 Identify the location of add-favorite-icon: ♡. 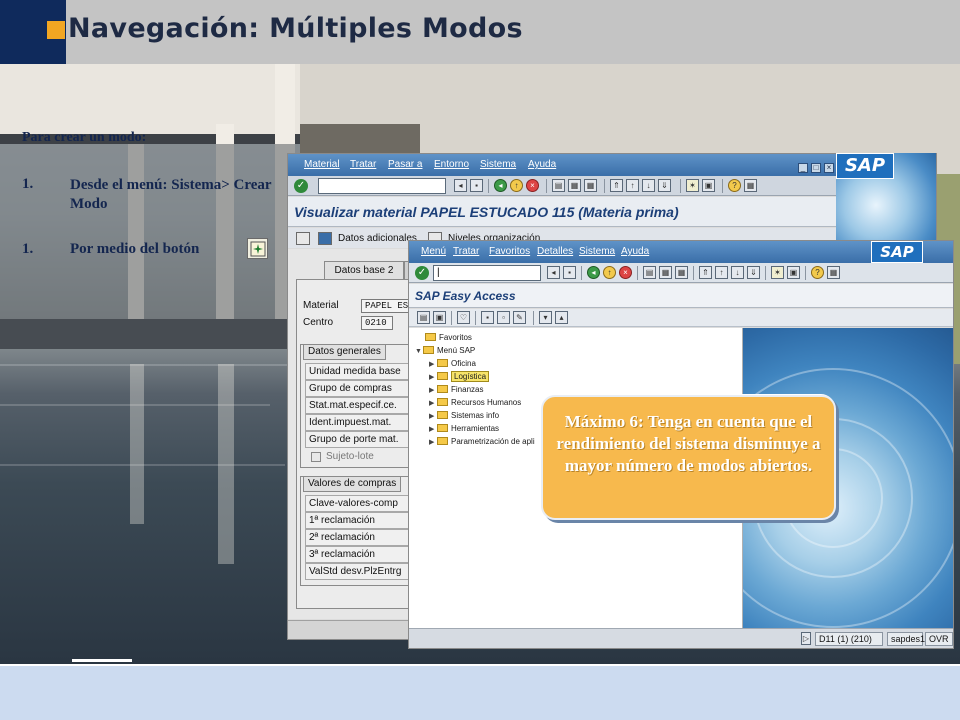
(463, 317).